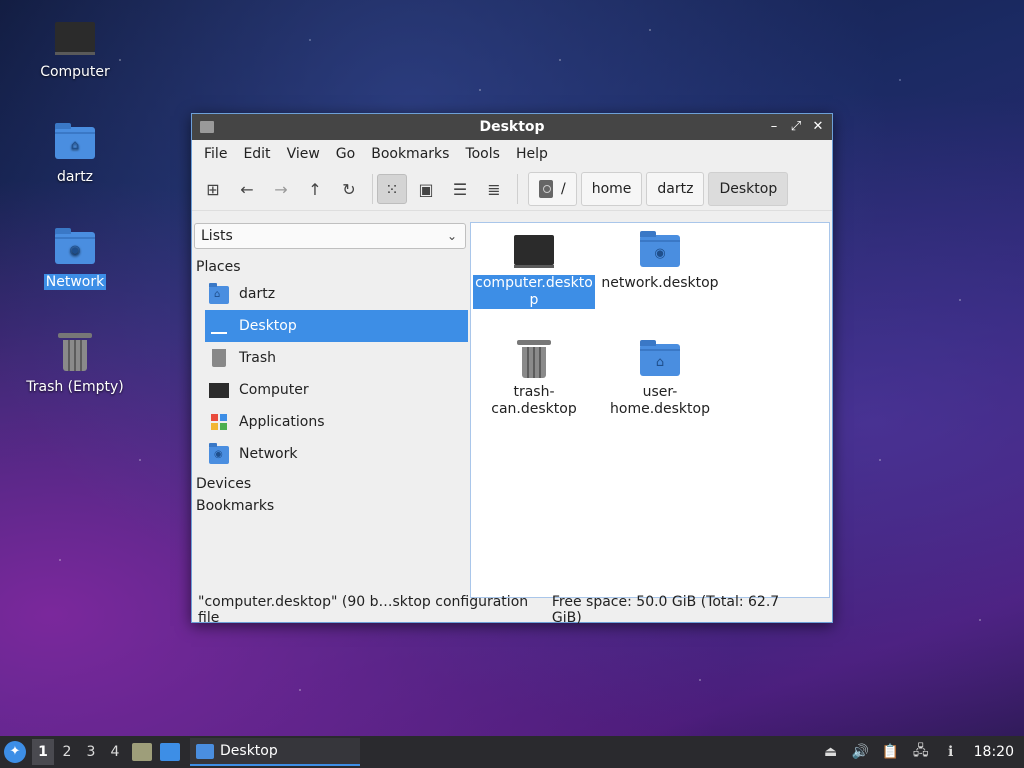  Describe the element at coordinates (774, 127) in the screenshot. I see `minimize-button: –` at that location.